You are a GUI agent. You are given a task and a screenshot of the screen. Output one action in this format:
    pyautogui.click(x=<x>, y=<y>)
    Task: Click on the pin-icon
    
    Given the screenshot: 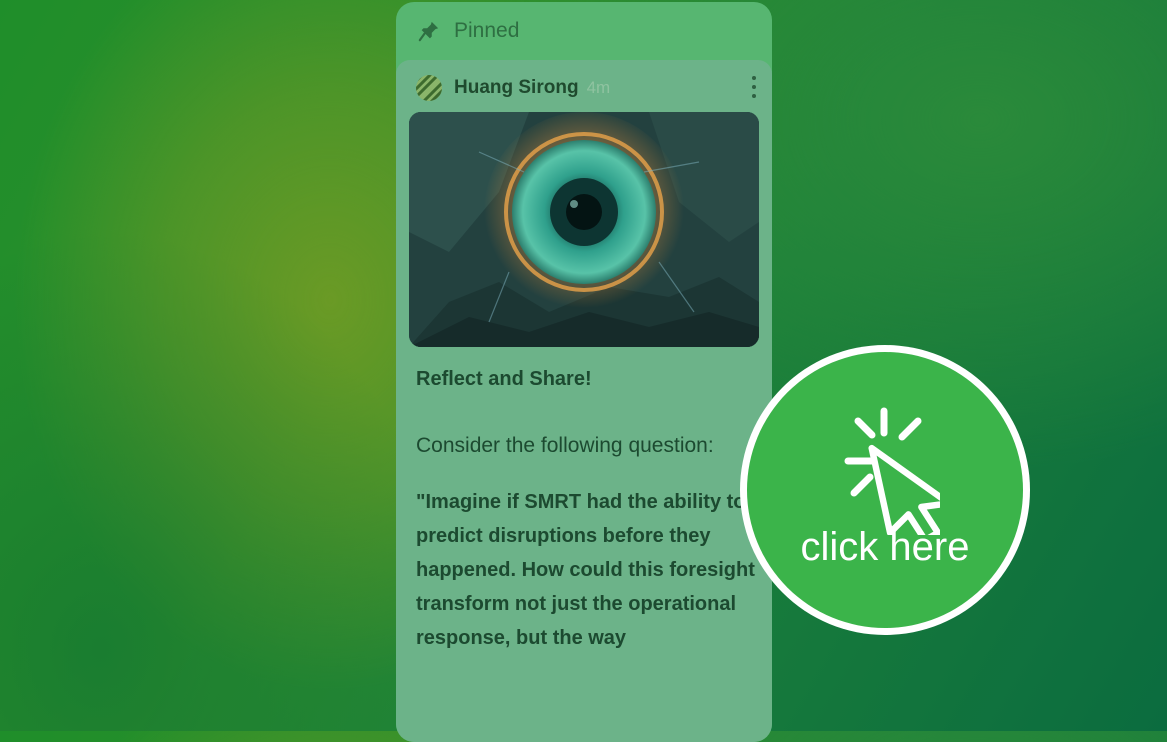 What is the action you would take?
    pyautogui.click(x=429, y=31)
    